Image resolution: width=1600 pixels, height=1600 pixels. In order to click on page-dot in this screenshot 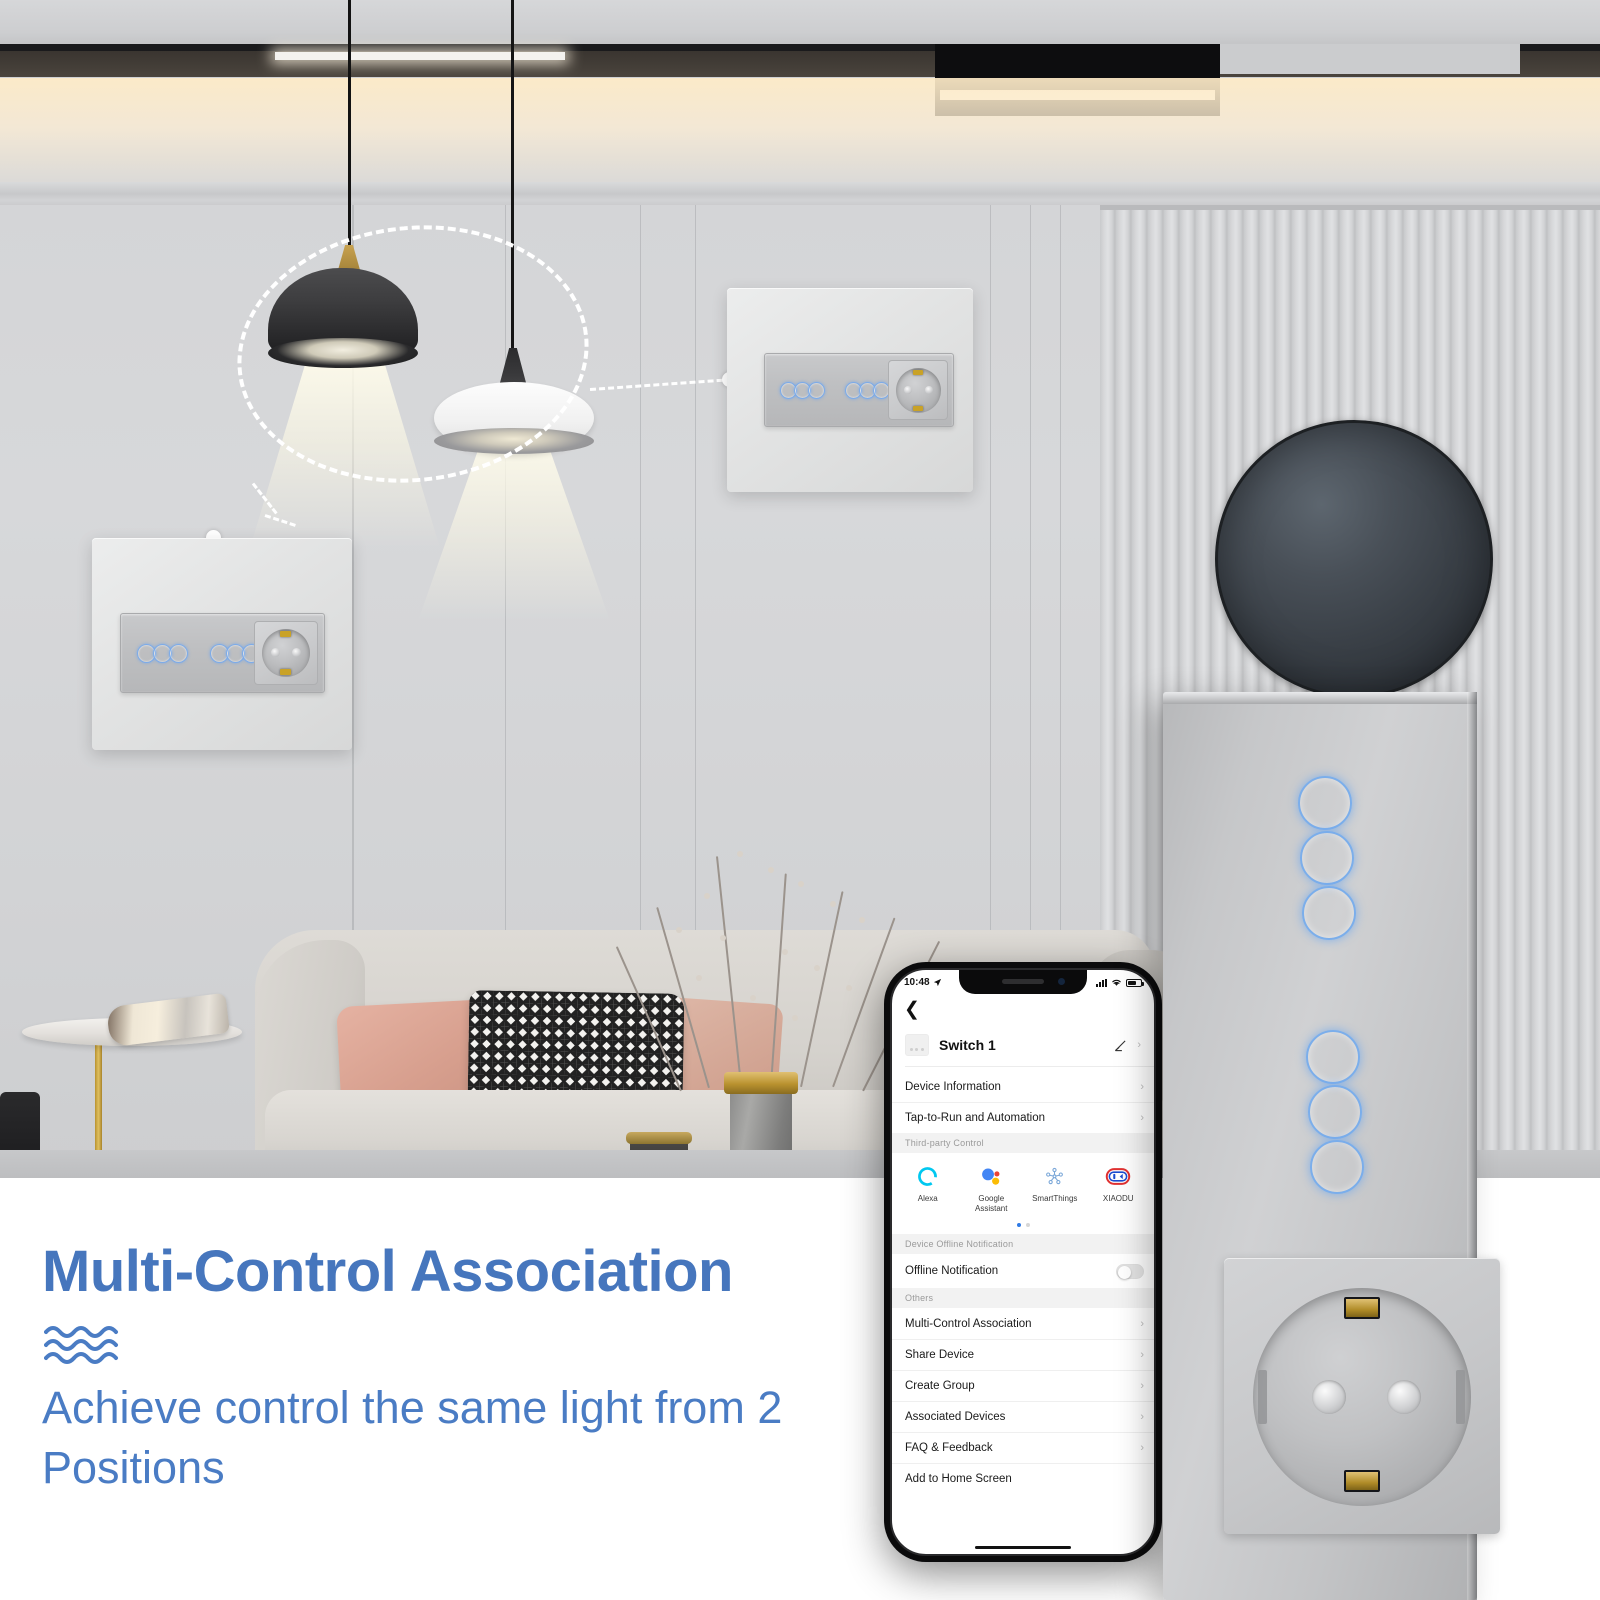, I will do `click(1027, 1225)`.